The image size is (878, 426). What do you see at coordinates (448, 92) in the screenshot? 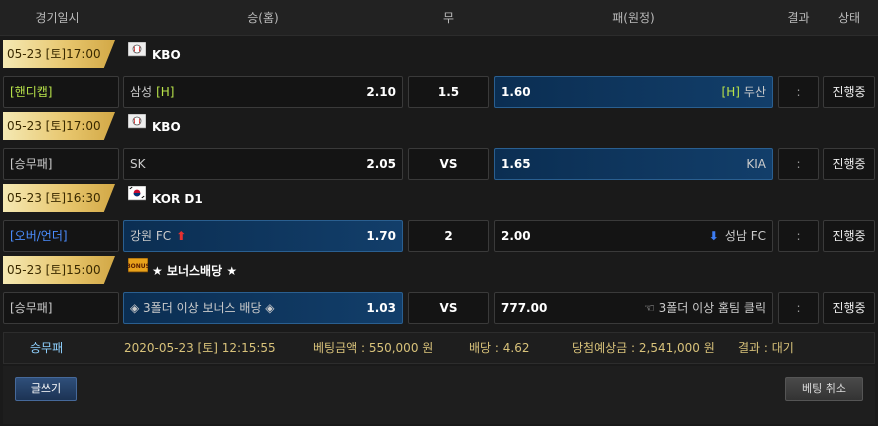
I see `draw-odds-button: 1.5` at bounding box center [448, 92].